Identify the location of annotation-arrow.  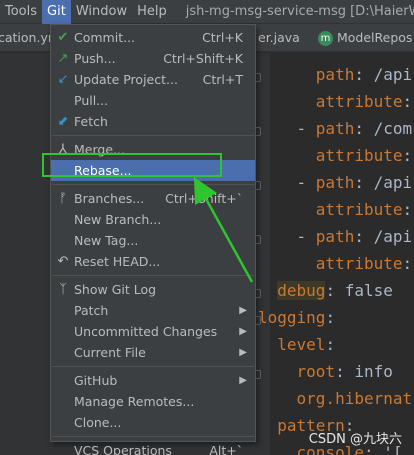
(223, 230).